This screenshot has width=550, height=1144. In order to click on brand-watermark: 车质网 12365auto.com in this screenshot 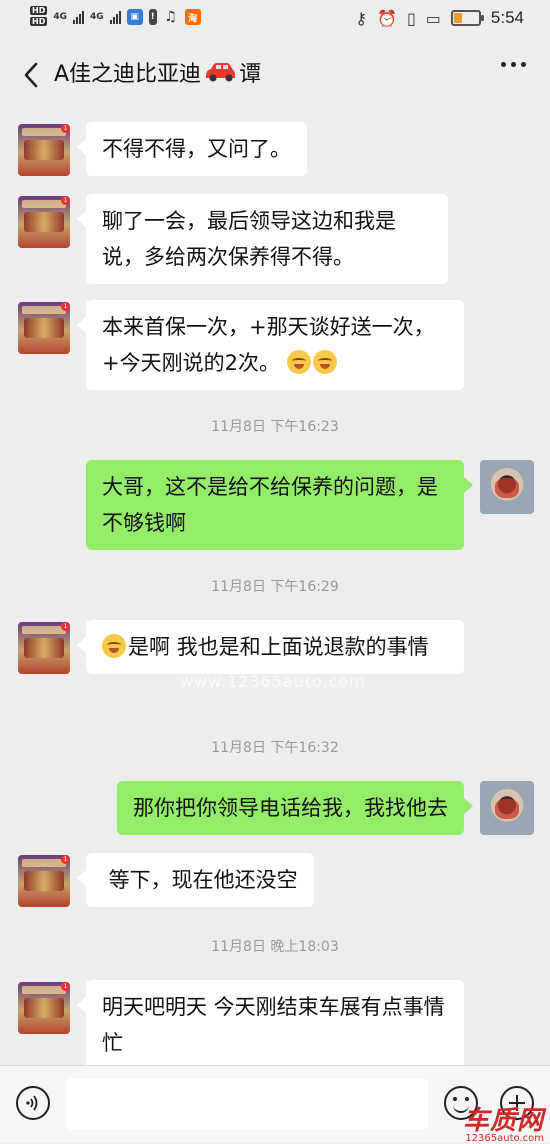, I will do `click(503, 1122)`.